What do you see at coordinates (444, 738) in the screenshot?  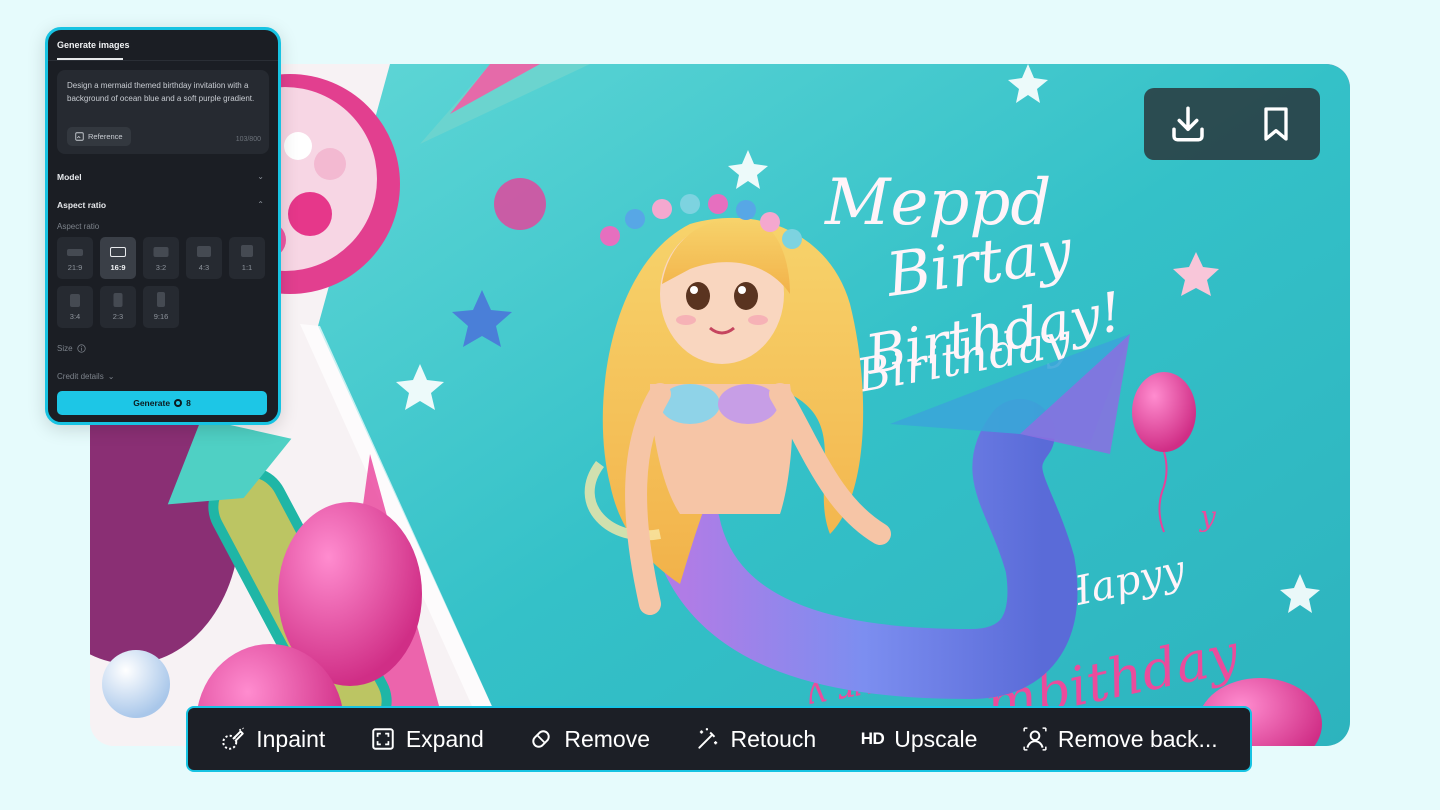 I see `expand-label: Expand` at bounding box center [444, 738].